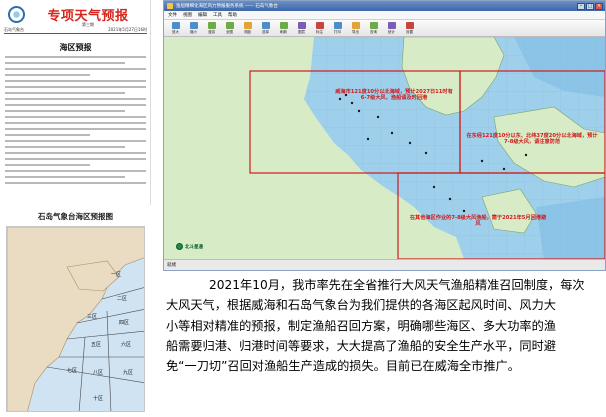 Image resolution: width=606 pixels, height=417 pixels. I want to click on pin-icon, so click(319, 25).